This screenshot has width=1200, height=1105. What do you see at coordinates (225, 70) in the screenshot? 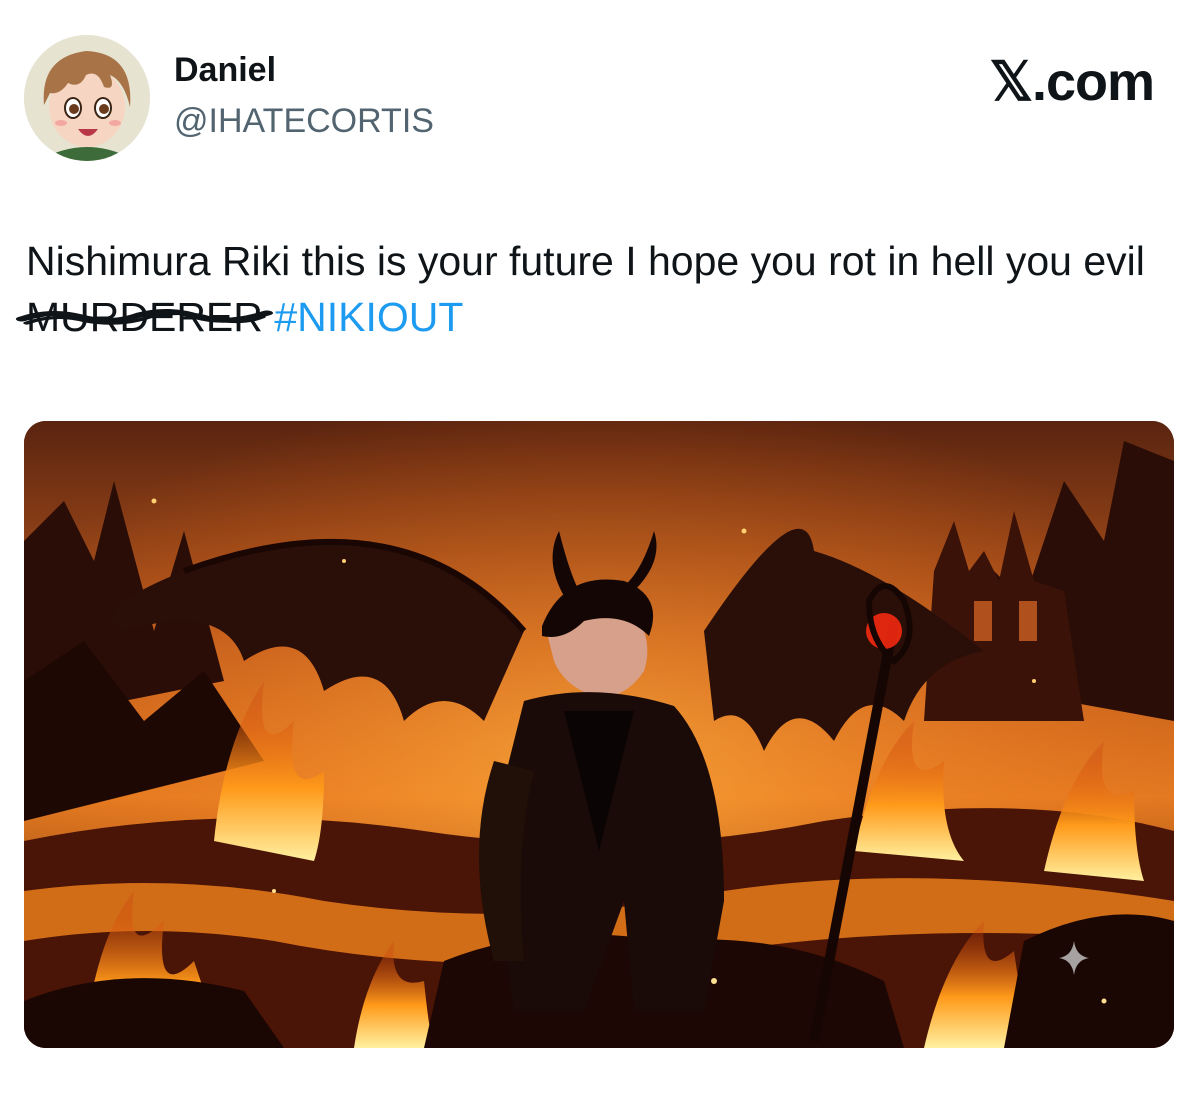
I see `author-display-name: Daniel` at bounding box center [225, 70].